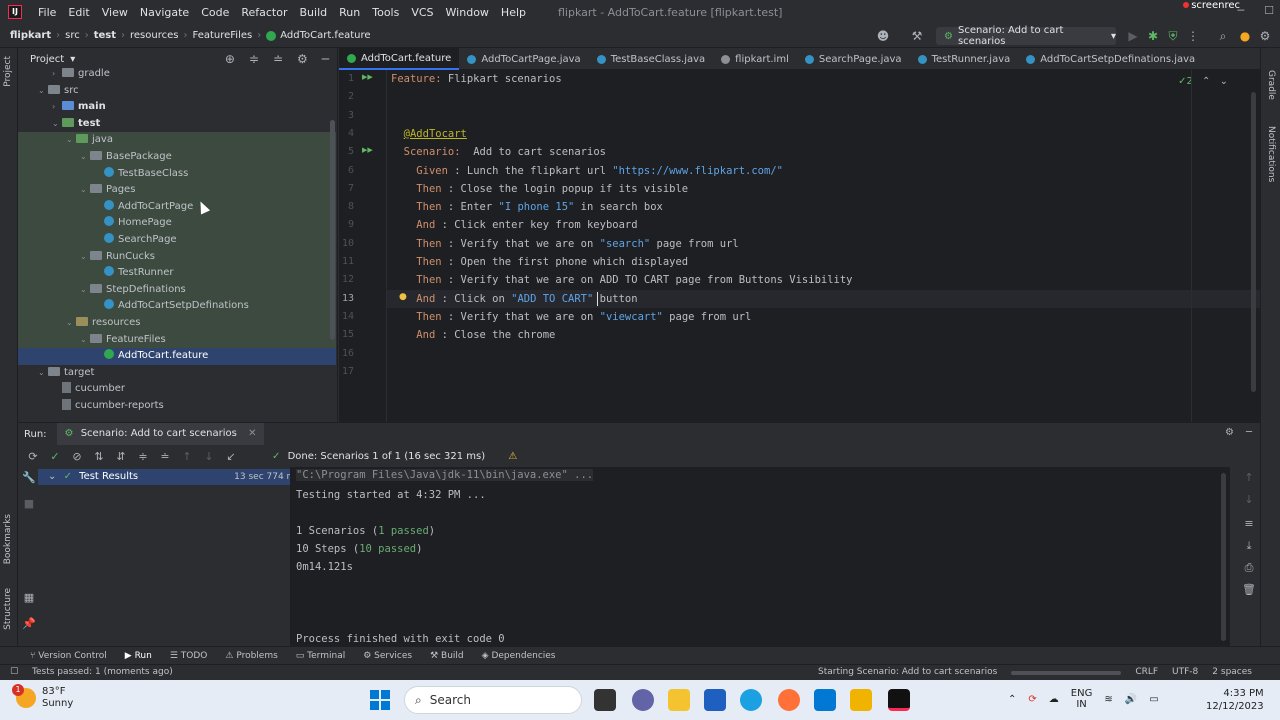 The height and width of the screenshot is (720, 1280). Describe the element at coordinates (264, 12) in the screenshot. I see `menu-refactor: Refactor` at that location.